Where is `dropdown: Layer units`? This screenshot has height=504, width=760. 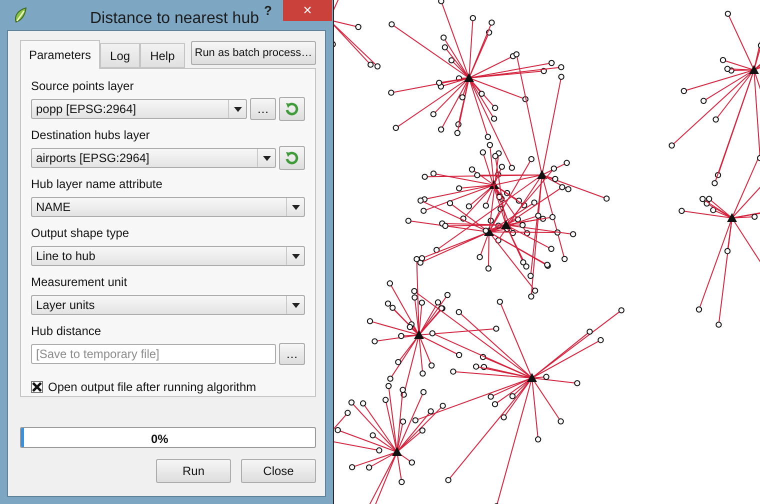 dropdown: Layer units is located at coordinates (168, 305).